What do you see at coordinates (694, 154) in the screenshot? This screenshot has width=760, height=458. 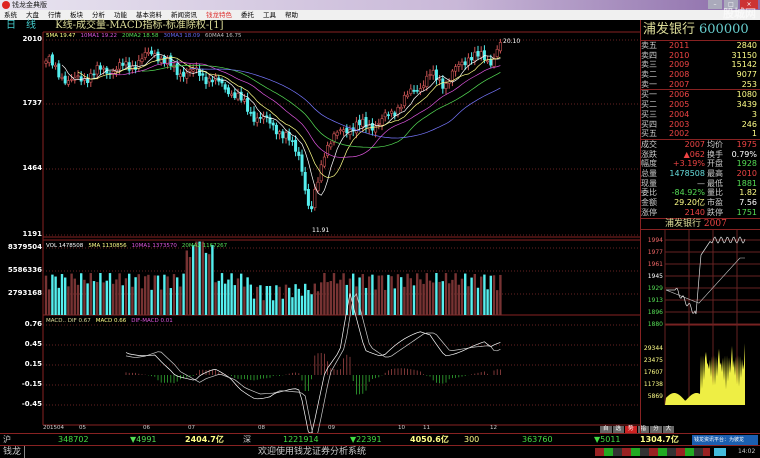 I see `stat-value: ▲062` at bounding box center [694, 154].